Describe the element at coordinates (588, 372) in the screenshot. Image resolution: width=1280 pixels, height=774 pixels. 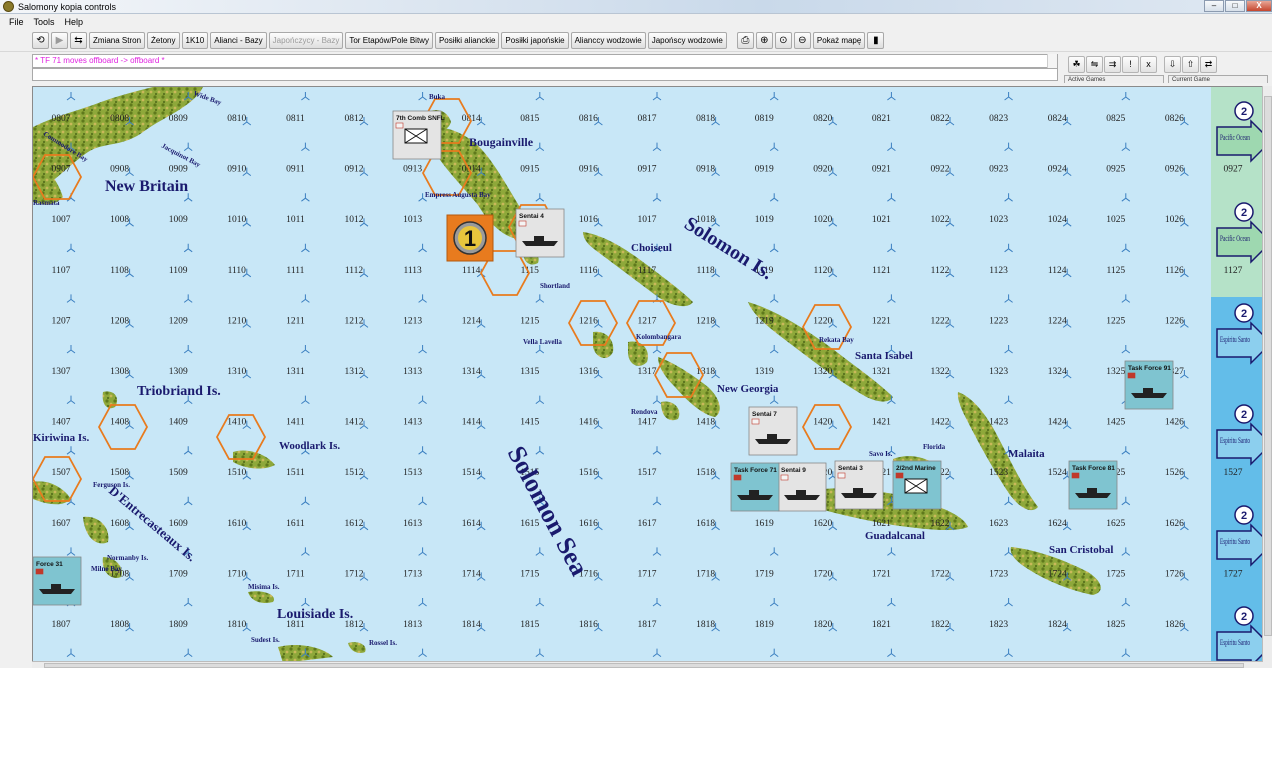
I see `hex-number: 1316` at that location.